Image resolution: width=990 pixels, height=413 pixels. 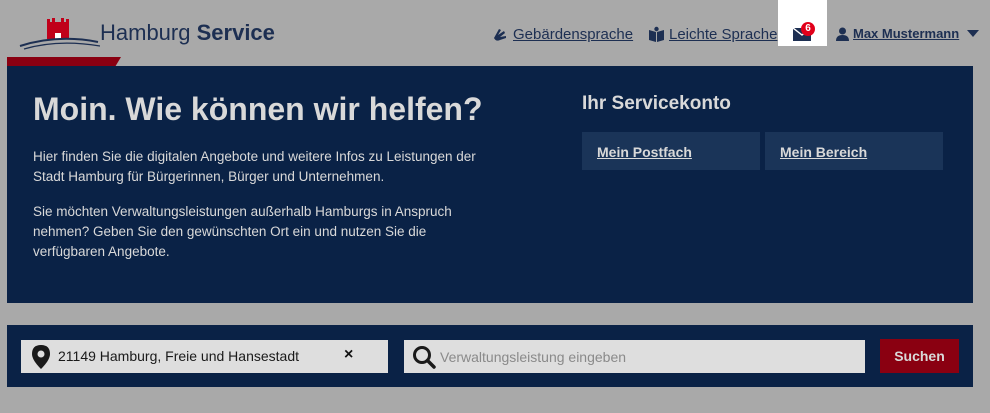 I want to click on easy-language-link: Leichte Sprache, so click(x=712, y=34).